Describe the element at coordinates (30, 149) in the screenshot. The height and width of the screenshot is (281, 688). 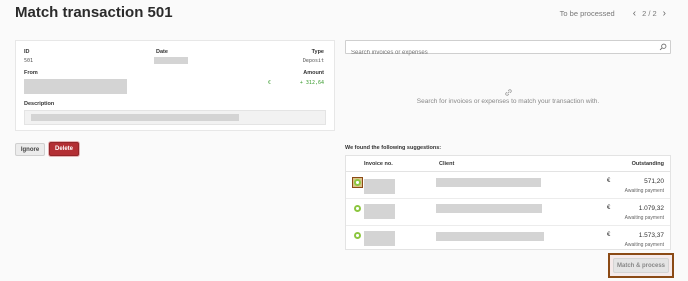
I see `ignore-button: Ignore` at that location.